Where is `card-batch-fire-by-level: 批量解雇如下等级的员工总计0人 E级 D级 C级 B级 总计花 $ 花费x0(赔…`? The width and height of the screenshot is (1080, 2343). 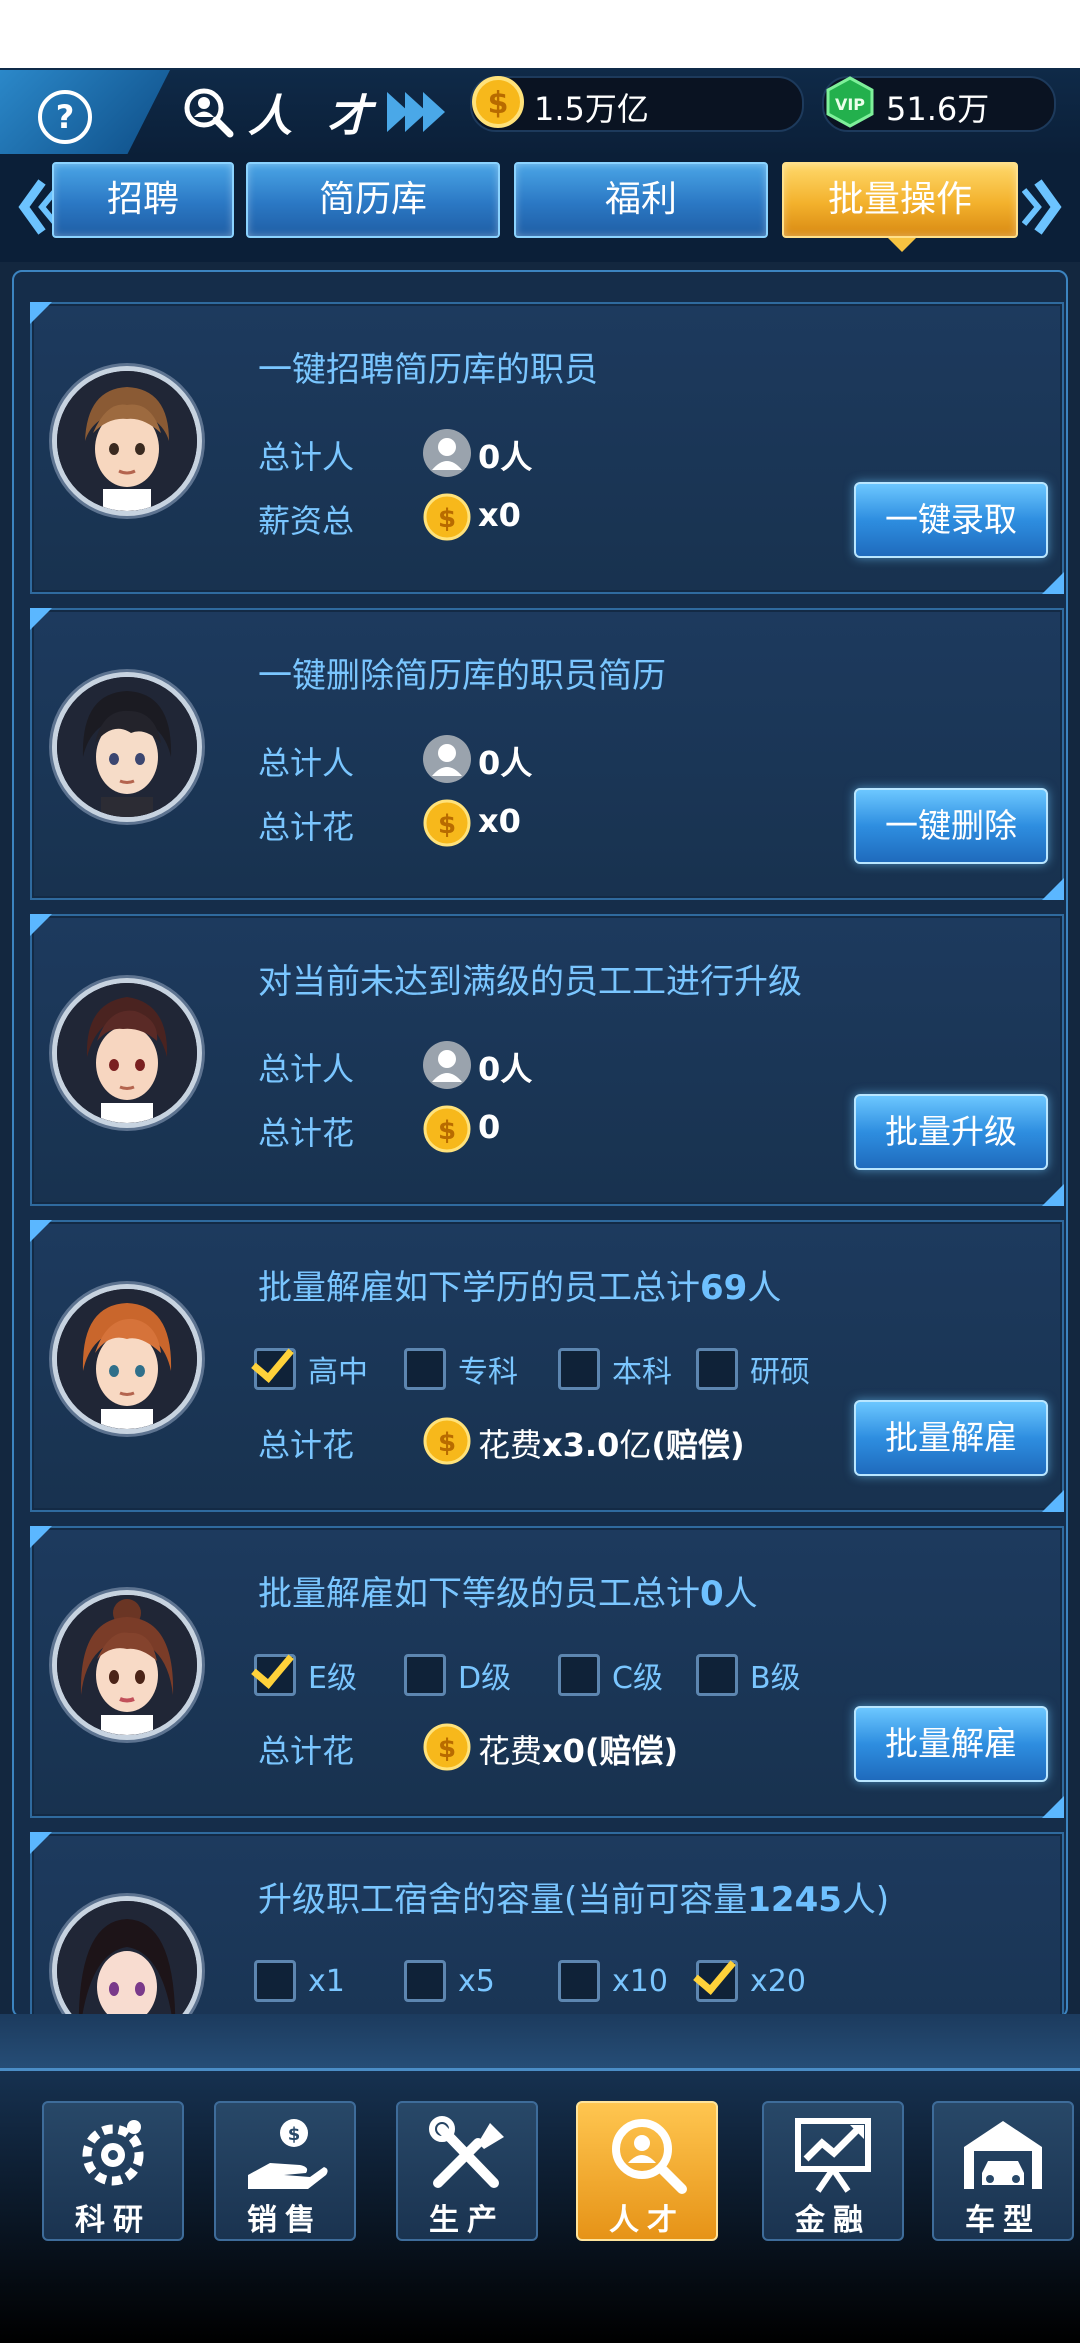
card-batch-fire-by-level: 批量解雇如下等级的员工总计0人 E级 D级 C级 B级 总计花 $ 花费x0(赔… is located at coordinates (547, 1672).